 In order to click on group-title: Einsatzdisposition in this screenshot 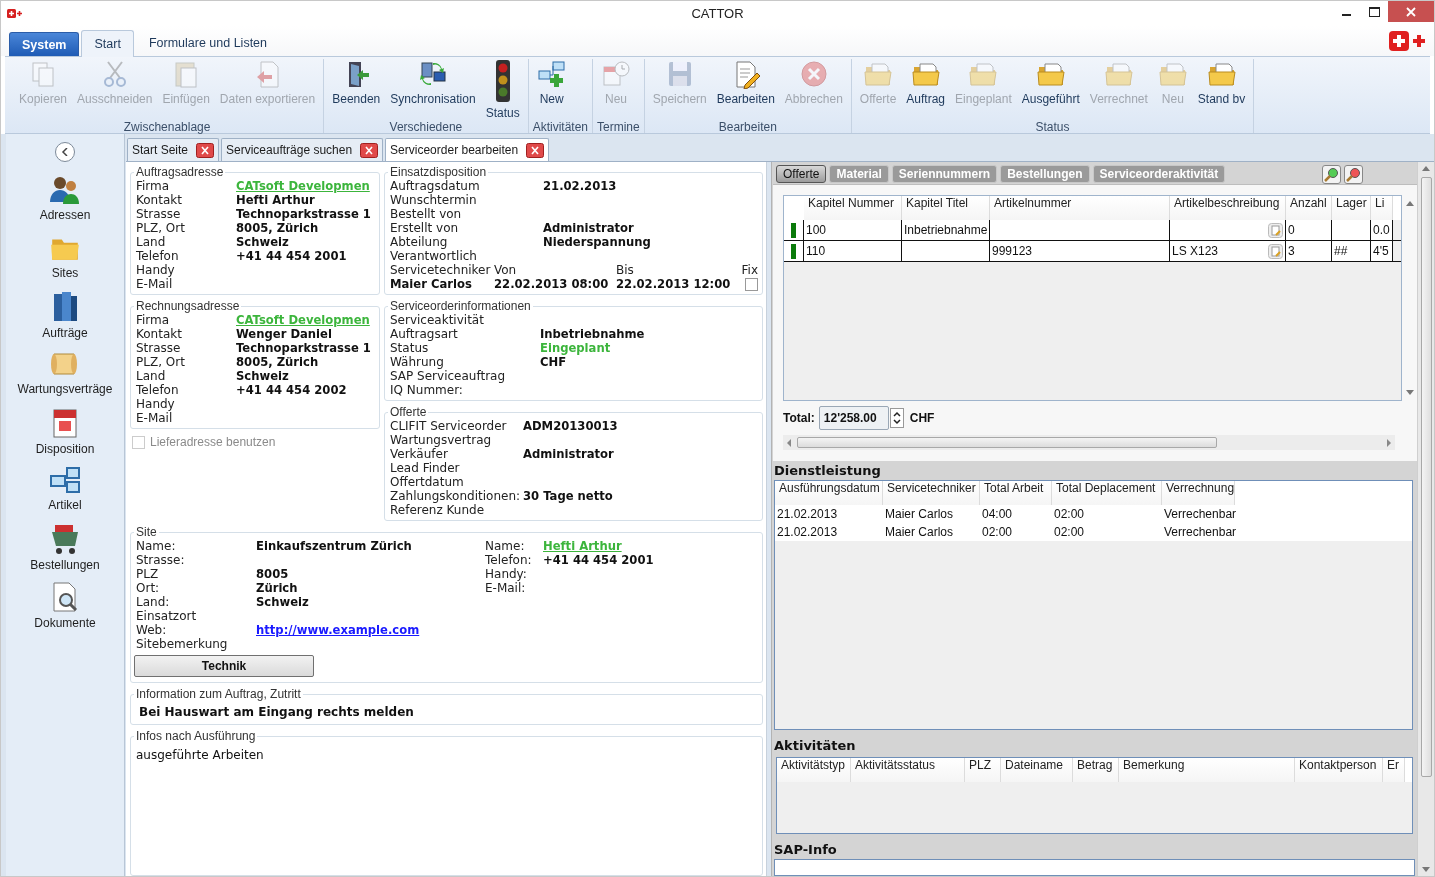, I will do `click(438, 172)`.